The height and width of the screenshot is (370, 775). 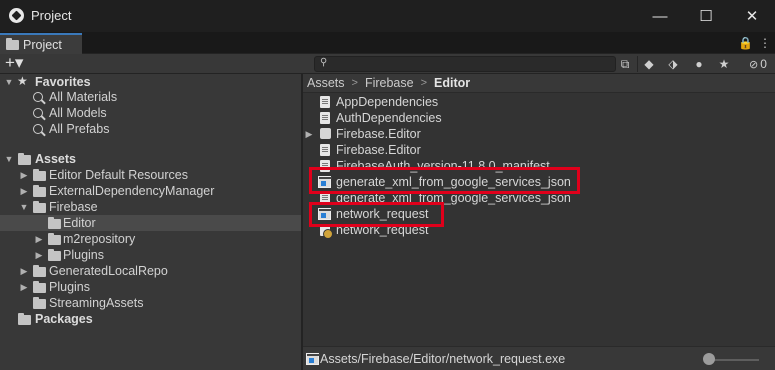 What do you see at coordinates (150, 97) in the screenshot?
I see `tree-item-all-materials: All Materials` at bounding box center [150, 97].